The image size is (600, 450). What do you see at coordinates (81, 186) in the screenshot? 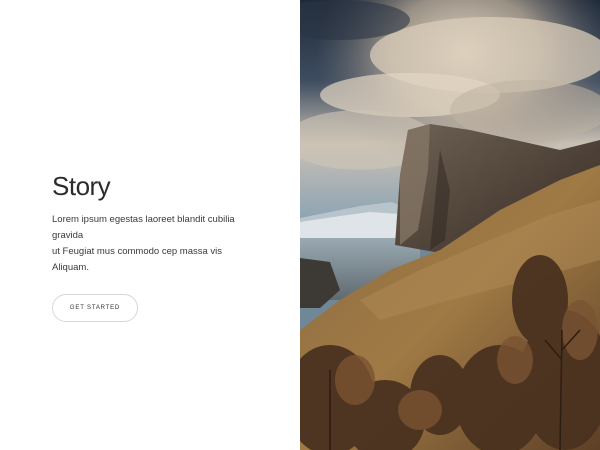
I see `page-title: Story` at bounding box center [81, 186].